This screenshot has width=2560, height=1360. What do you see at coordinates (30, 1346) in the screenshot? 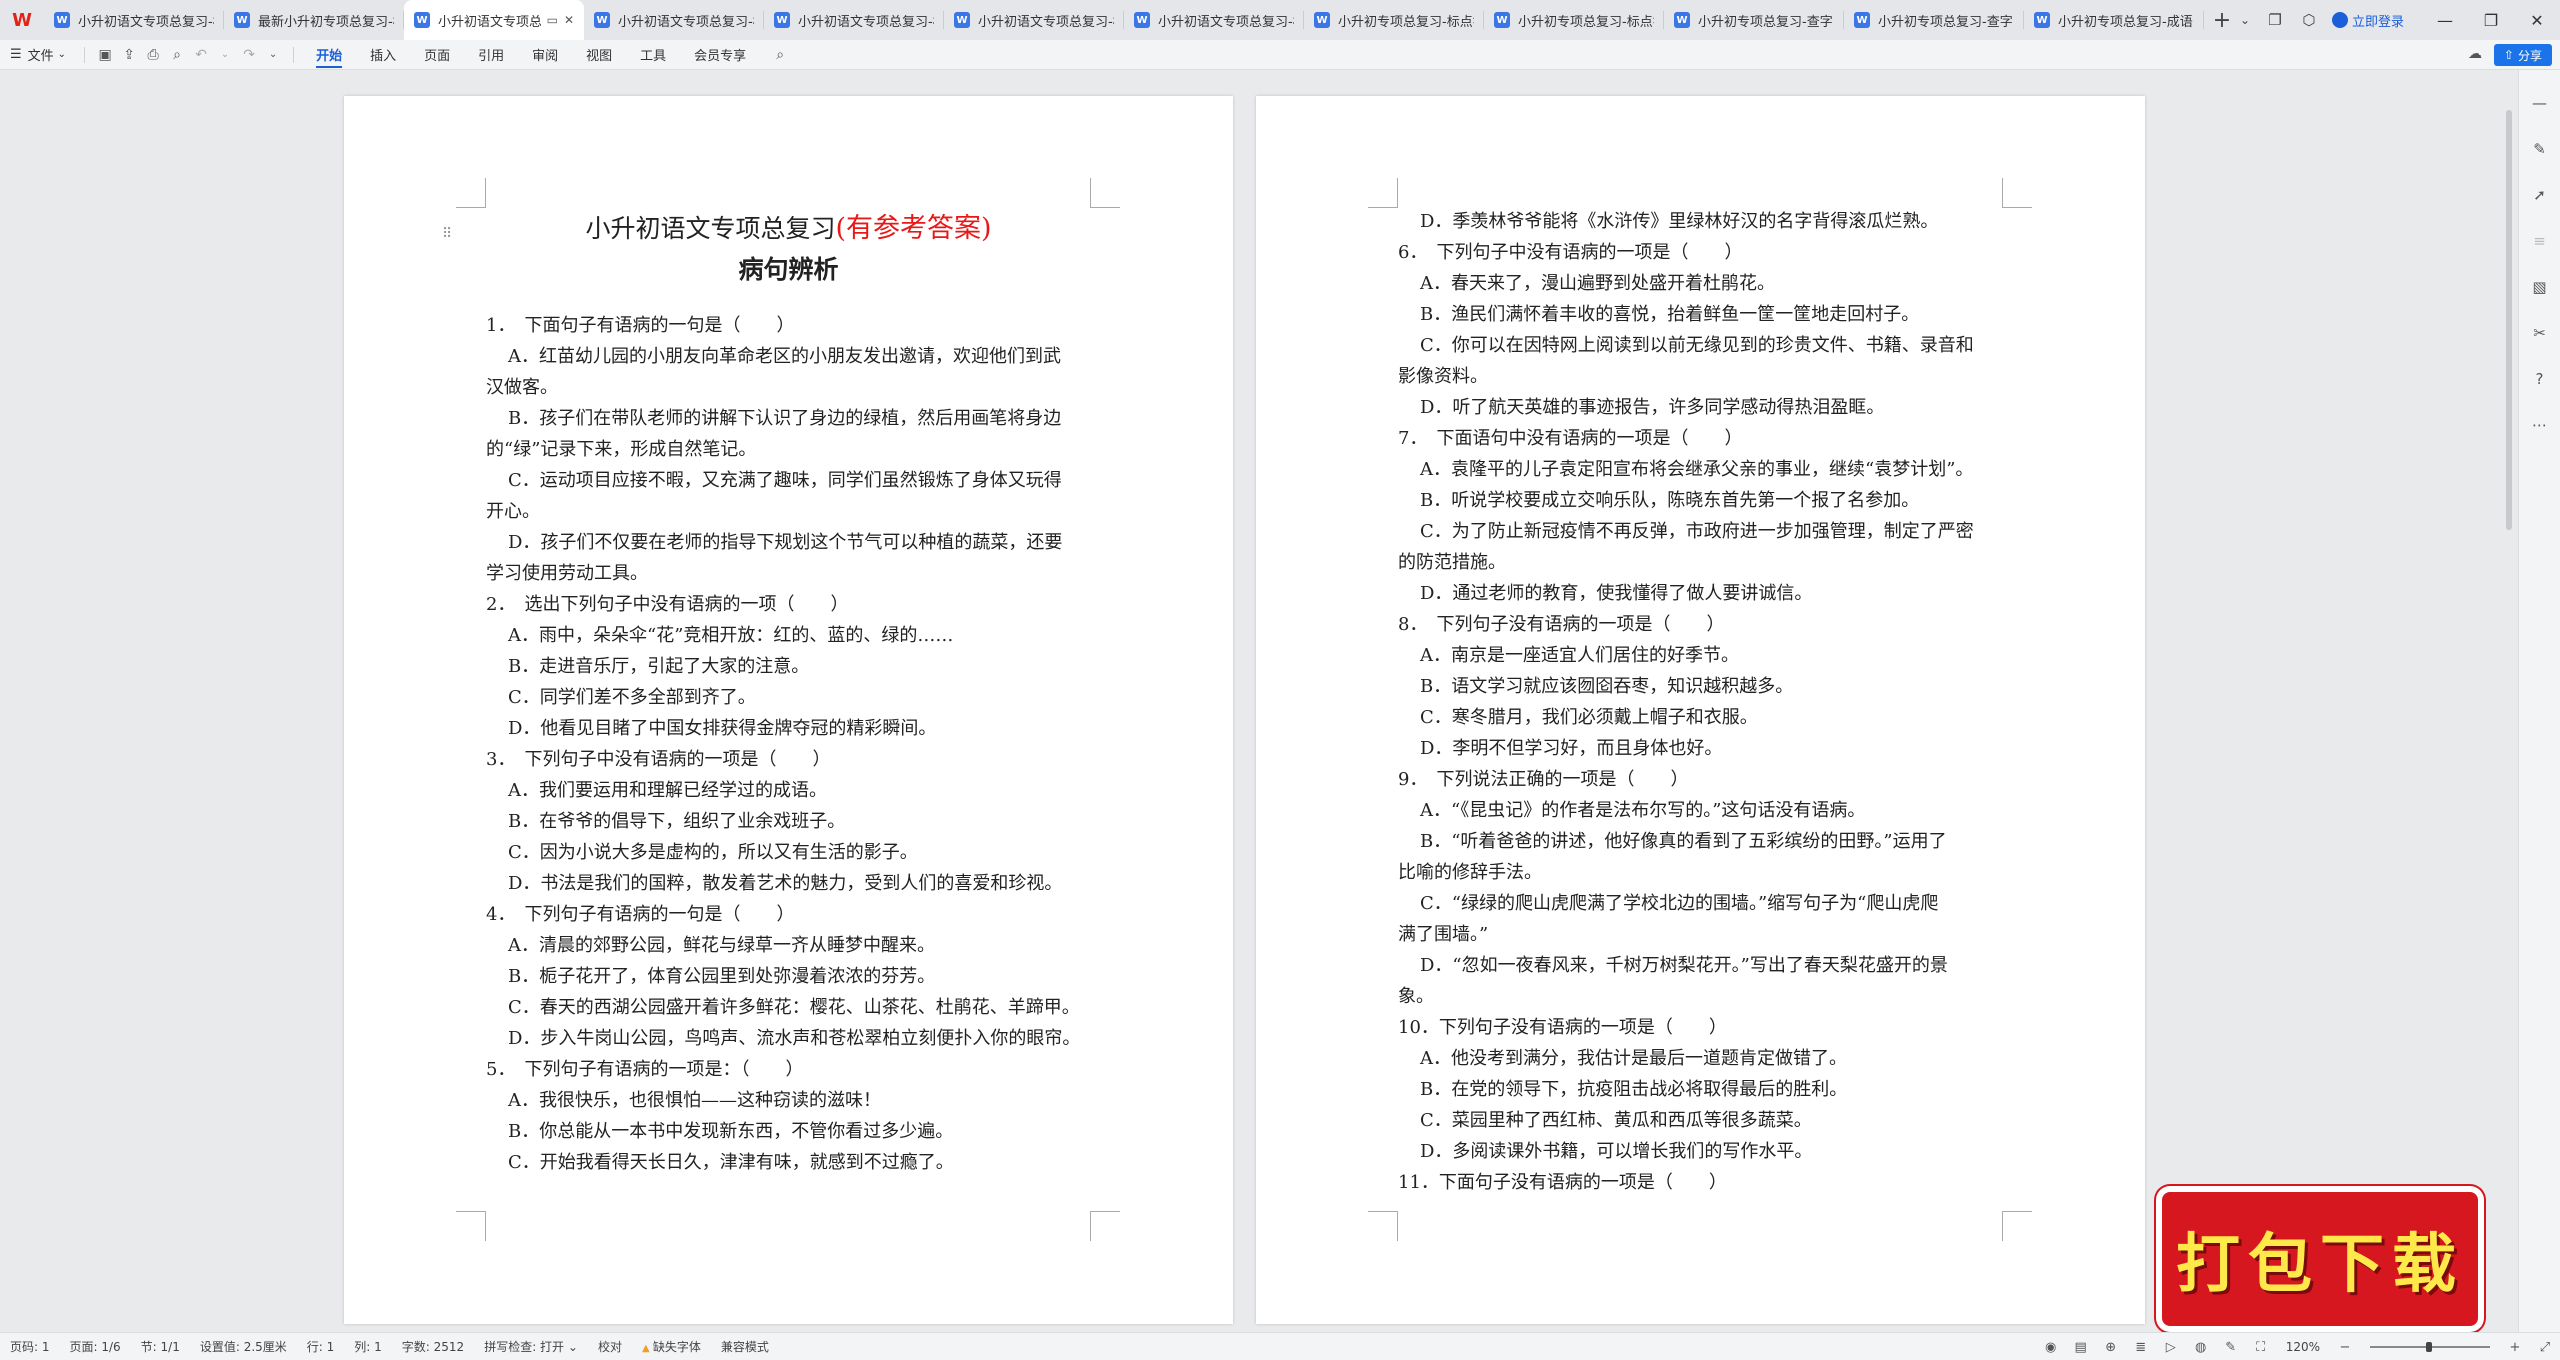
I see `status-item: 页码: 1` at bounding box center [30, 1346].